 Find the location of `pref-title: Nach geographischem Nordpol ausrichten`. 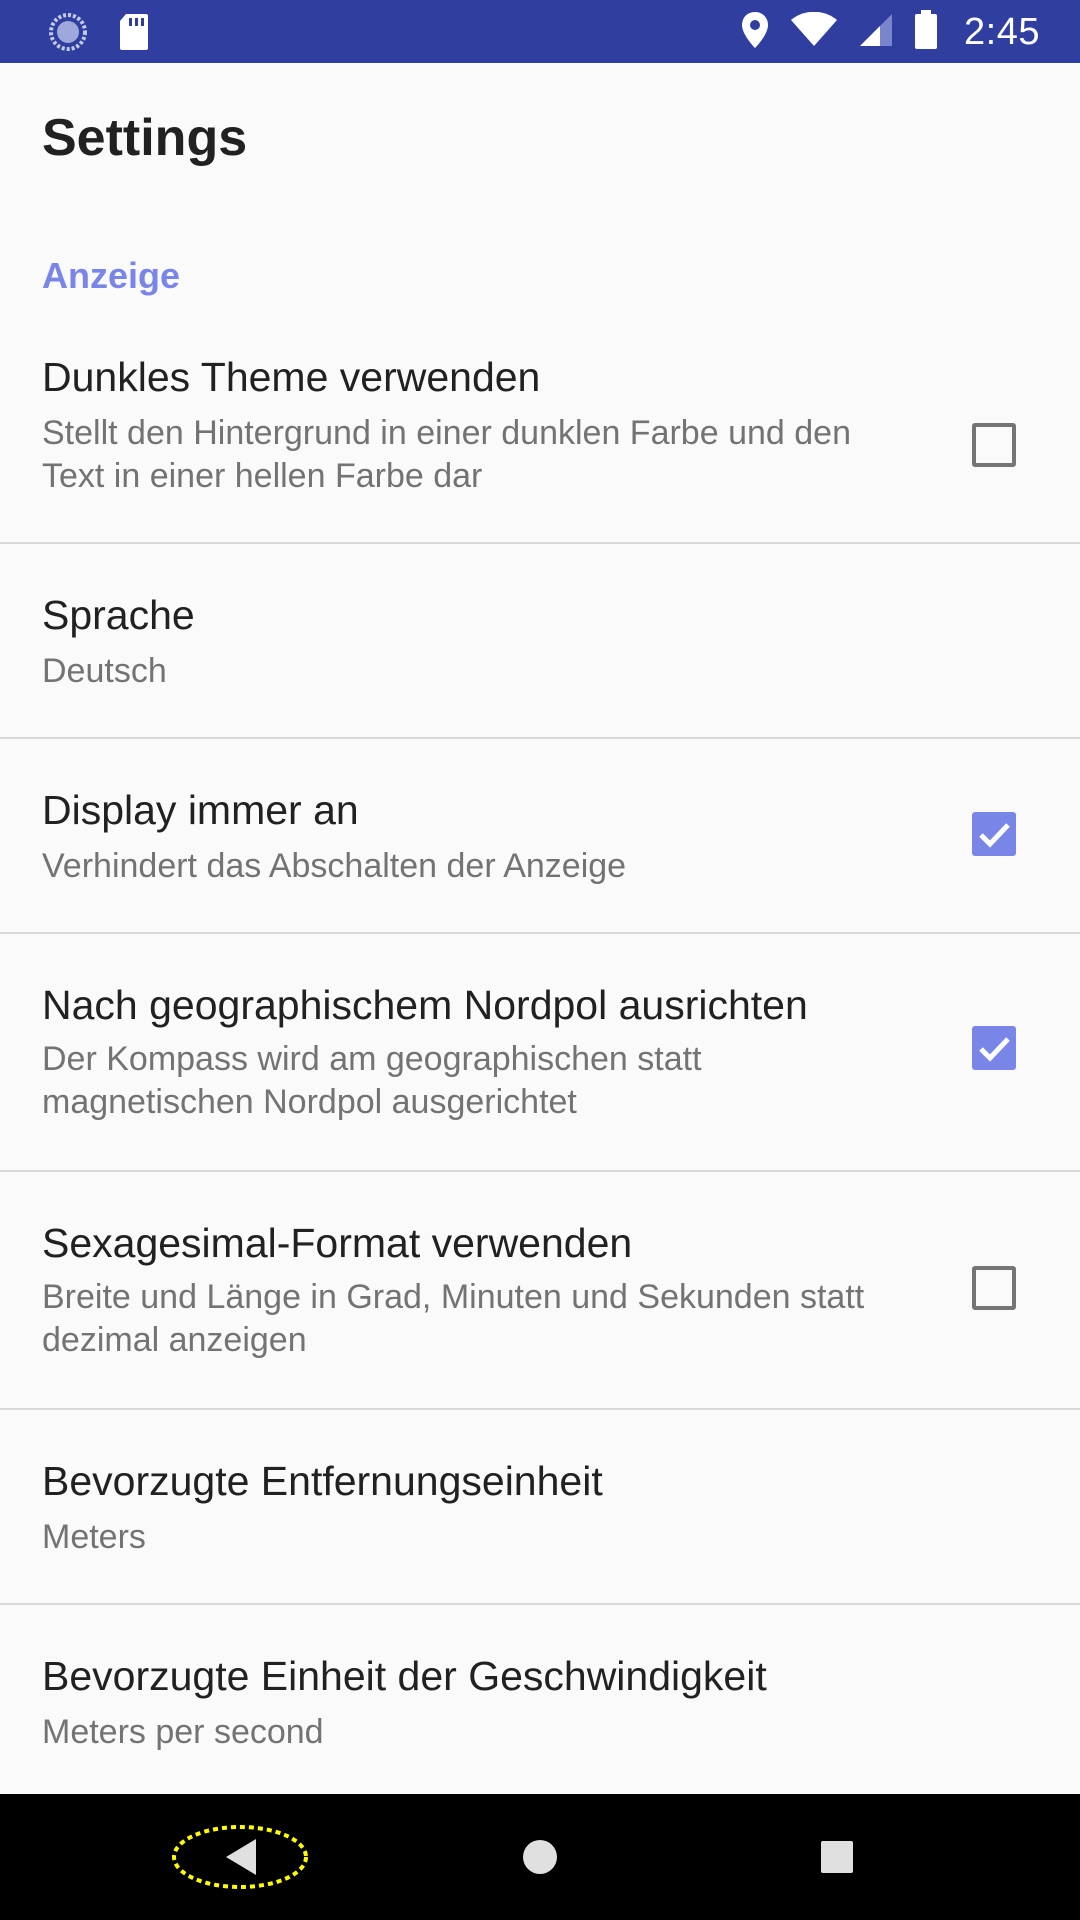

pref-title: Nach geographischem Nordpol ausrichten is located at coordinates (425, 1005).